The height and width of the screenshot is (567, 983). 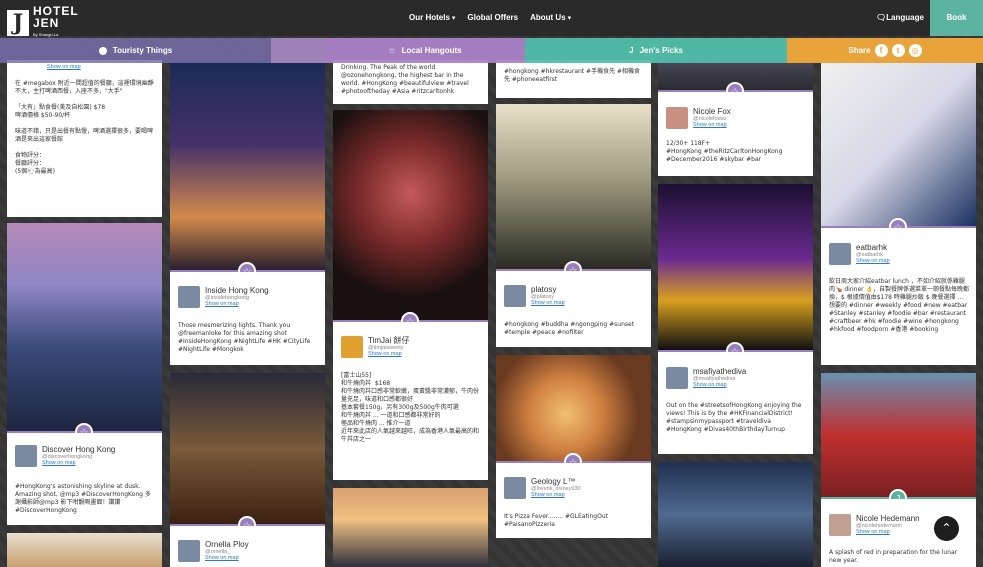 What do you see at coordinates (388, 340) in the screenshot?
I see `user-name: TimJai 餅仔` at bounding box center [388, 340].